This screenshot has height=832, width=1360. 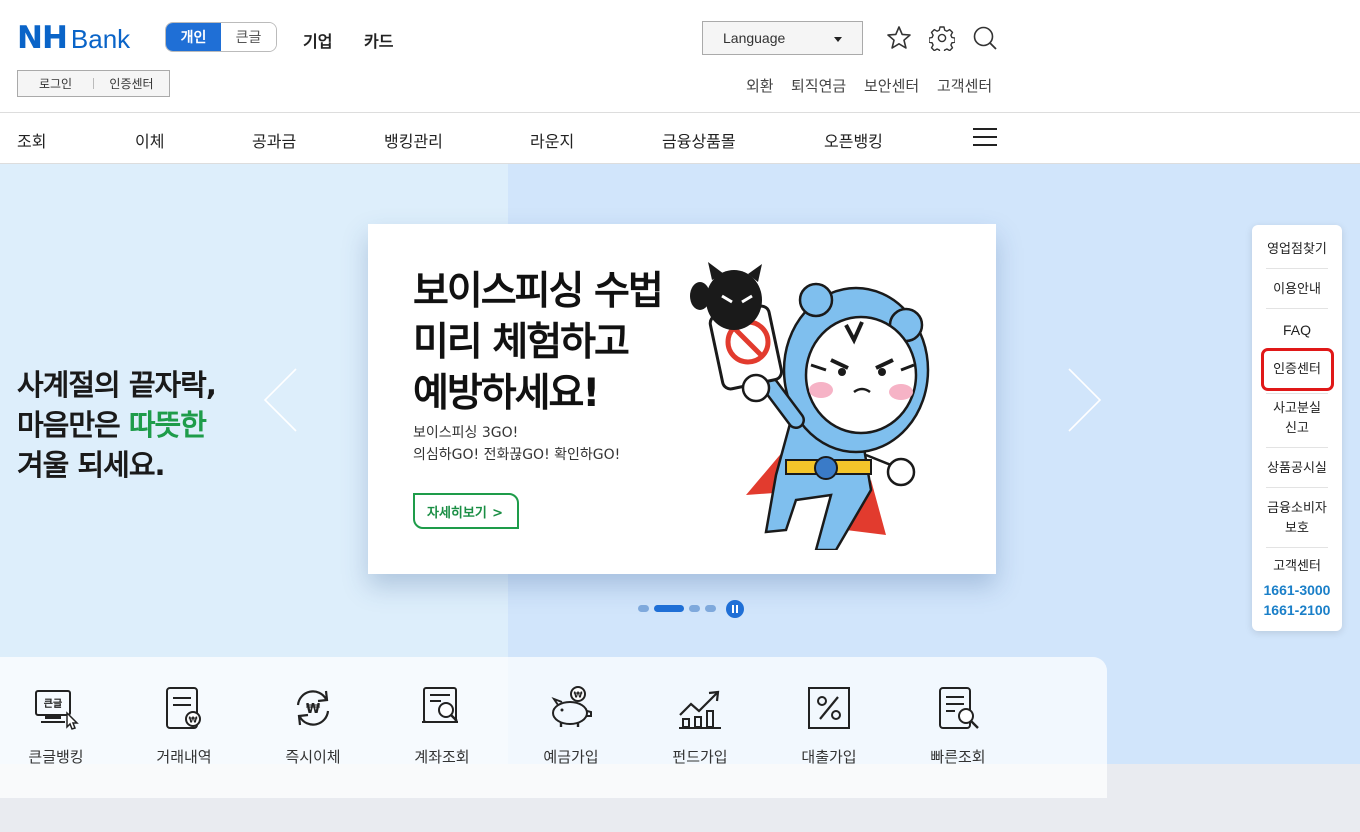 What do you see at coordinates (810, 406) in the screenshot?
I see `tiger-hero-mascot-illustration` at bounding box center [810, 406].